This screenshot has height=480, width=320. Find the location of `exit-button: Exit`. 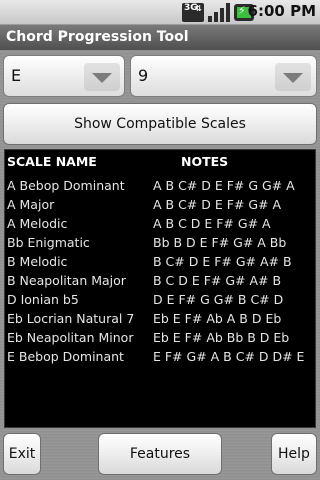

exit-button: Exit is located at coordinates (22, 454).